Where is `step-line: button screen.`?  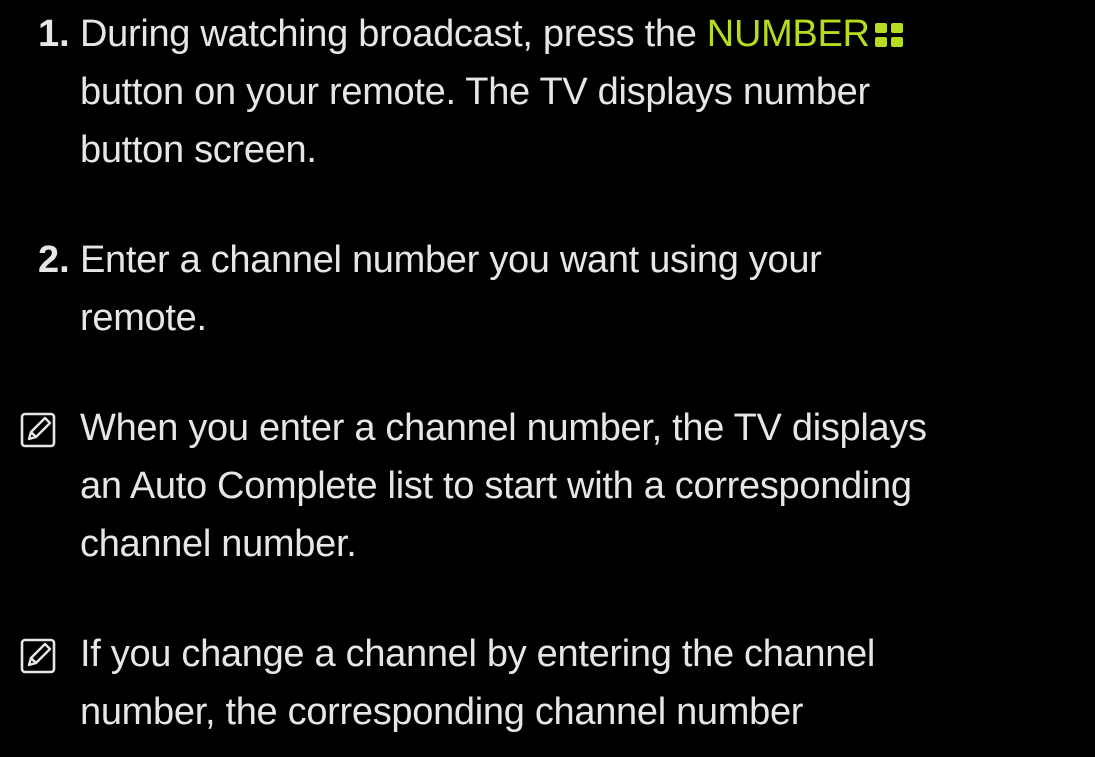 step-line: button screen. is located at coordinates (198, 150).